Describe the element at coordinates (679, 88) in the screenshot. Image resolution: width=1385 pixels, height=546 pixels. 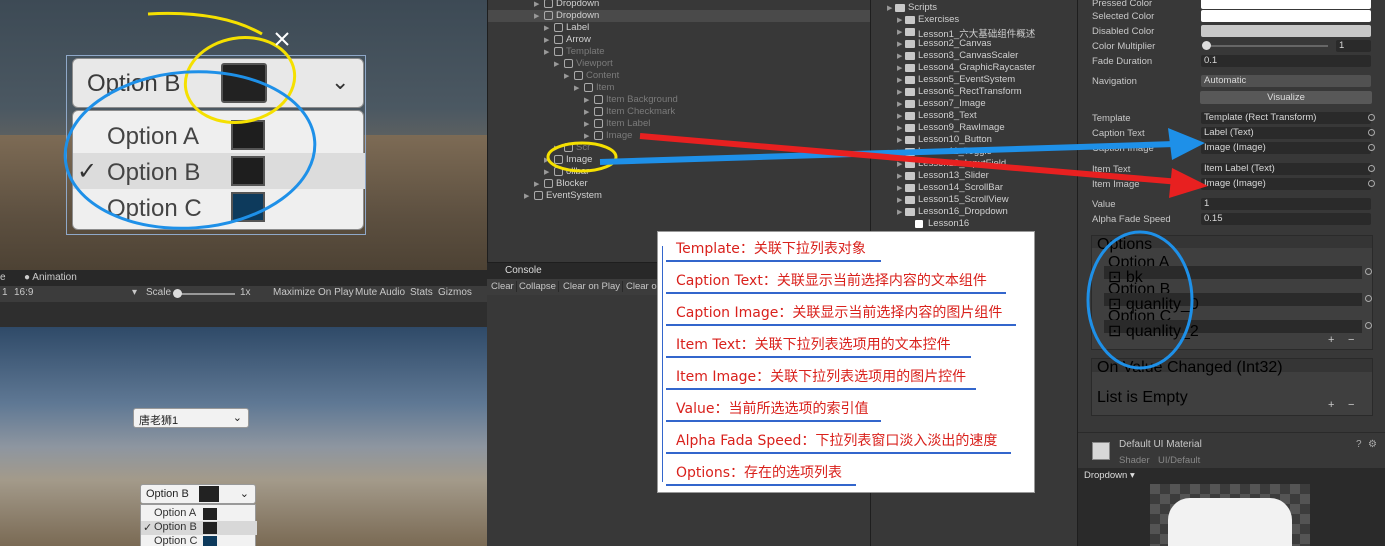
I see `hierarchy-item: ▶ Item` at that location.